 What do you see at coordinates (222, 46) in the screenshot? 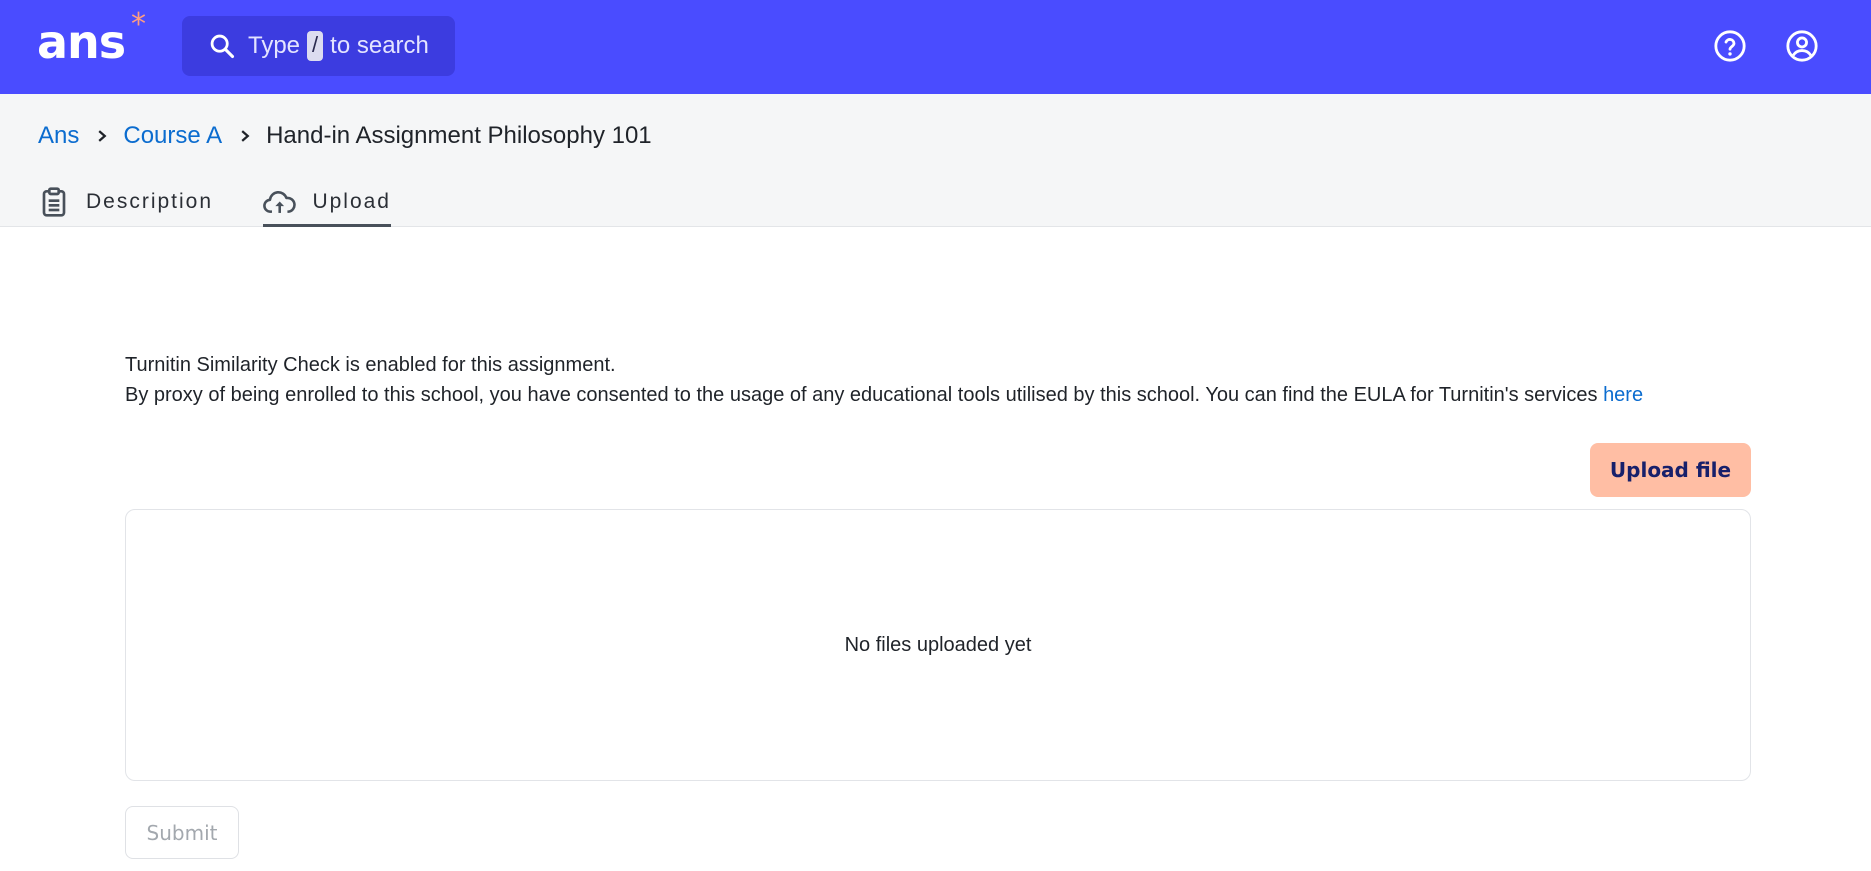
I see `search-icon` at bounding box center [222, 46].